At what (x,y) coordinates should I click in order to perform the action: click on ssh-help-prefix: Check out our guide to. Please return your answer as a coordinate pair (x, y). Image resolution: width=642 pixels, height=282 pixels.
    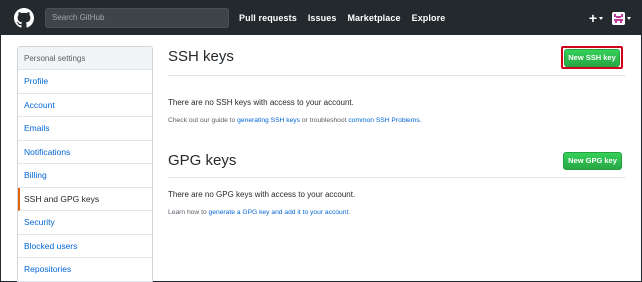
    Looking at the image, I should click on (203, 120).